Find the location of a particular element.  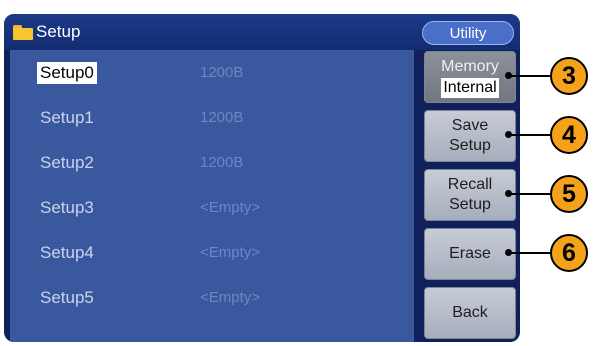

setup-row-5: Setup5 <Empty> is located at coordinates (212, 301).